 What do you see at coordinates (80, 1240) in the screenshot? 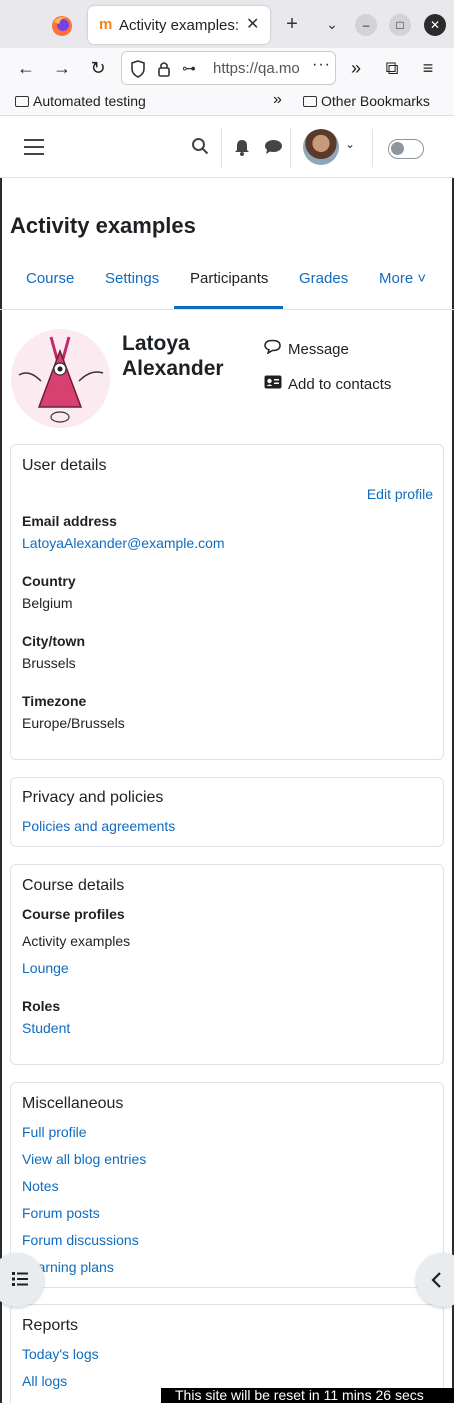
I see `forum-discussions-link: Forum discussions` at bounding box center [80, 1240].